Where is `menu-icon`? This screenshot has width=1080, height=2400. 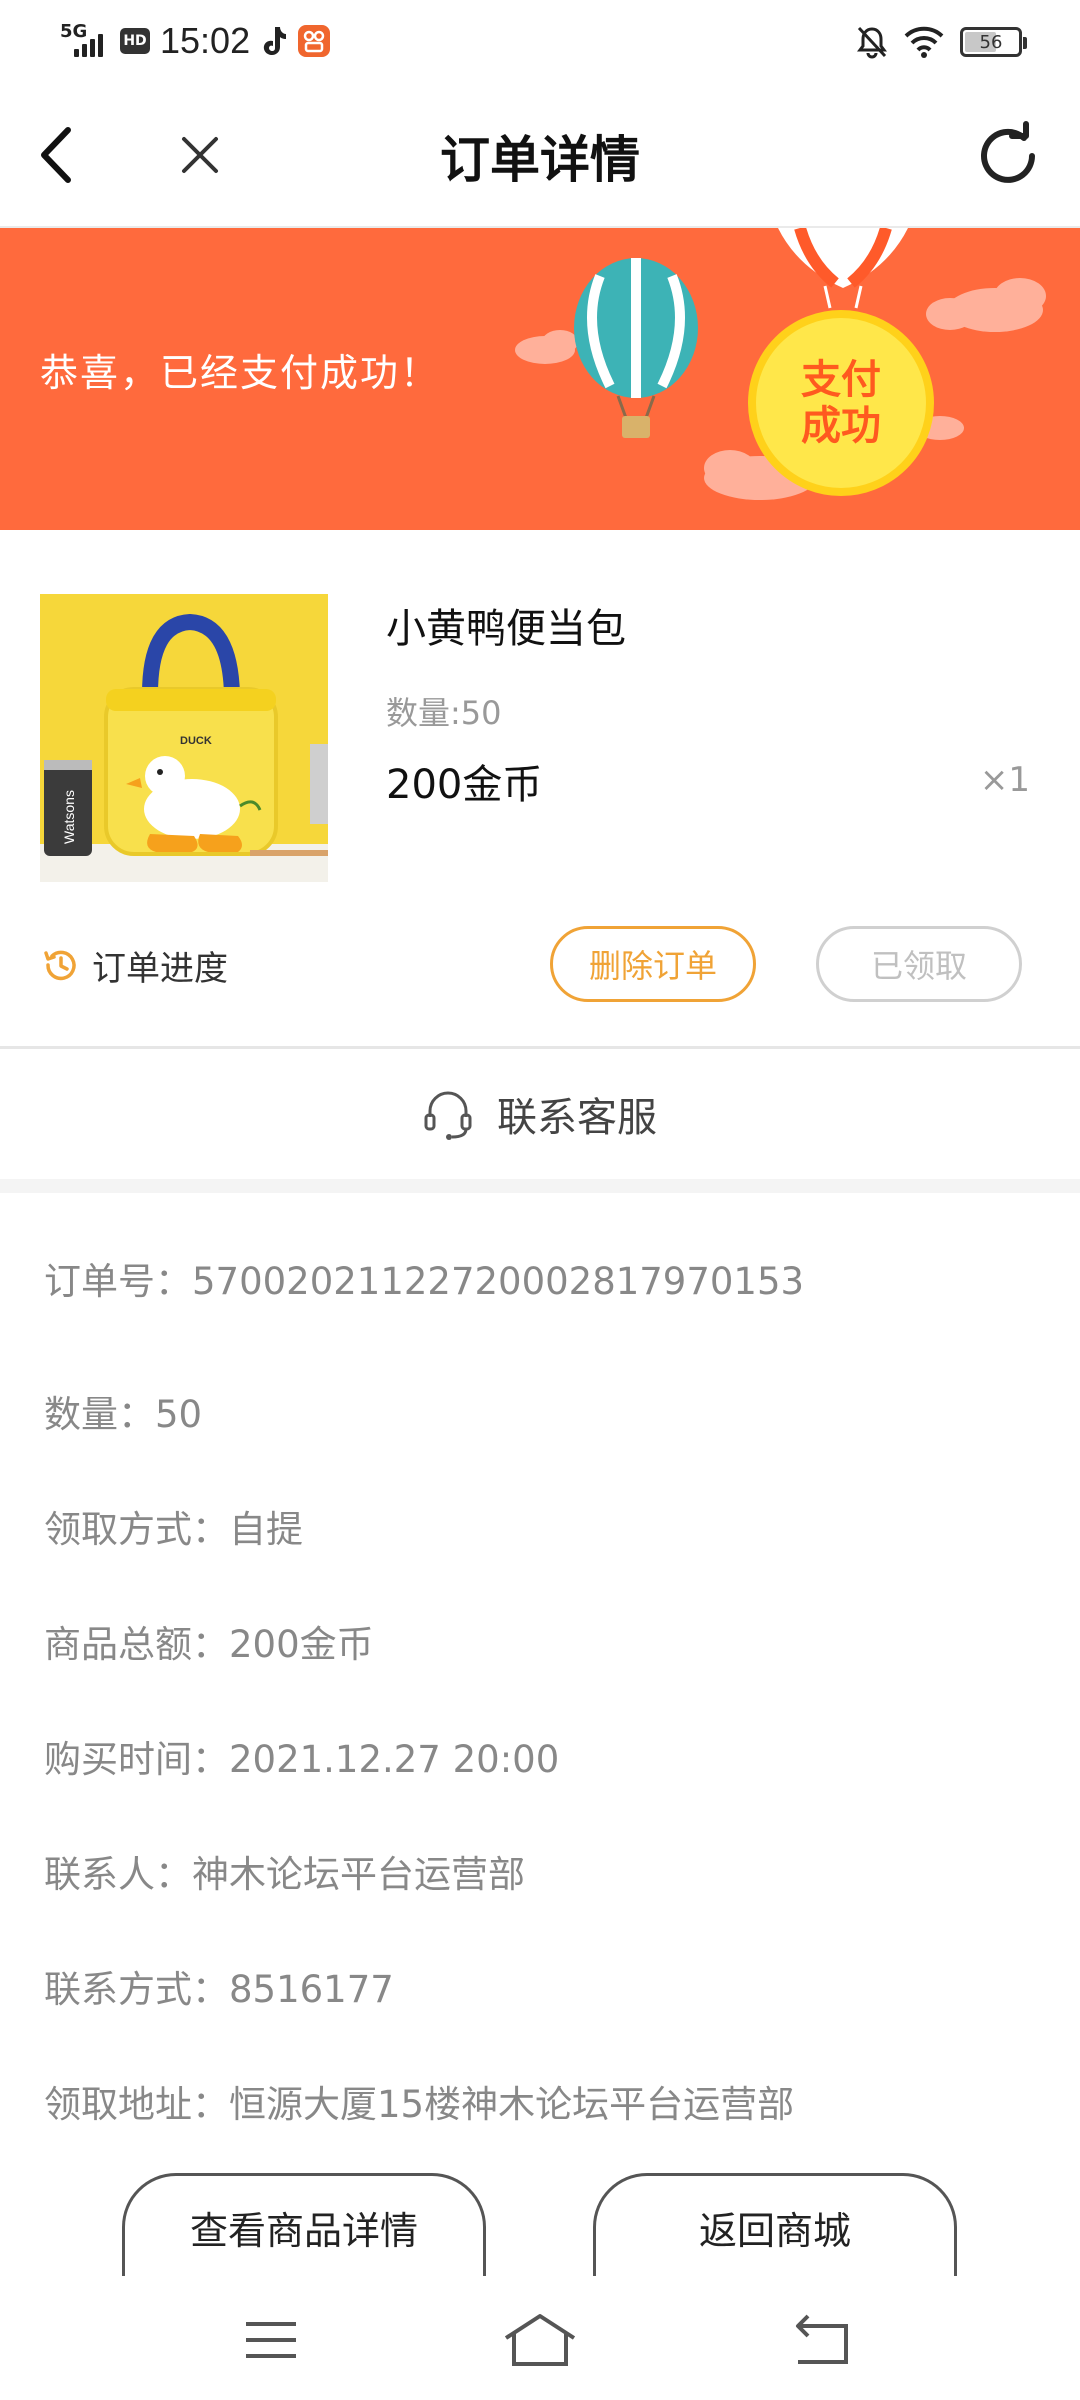
menu-icon is located at coordinates (271, 2340).